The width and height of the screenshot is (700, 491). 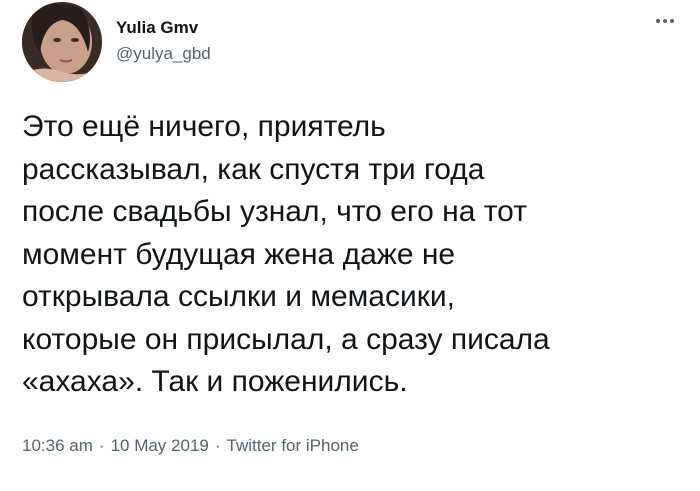 I want to click on tweet-text-line: открывала ссылки и мемасики,, so click(x=238, y=296).